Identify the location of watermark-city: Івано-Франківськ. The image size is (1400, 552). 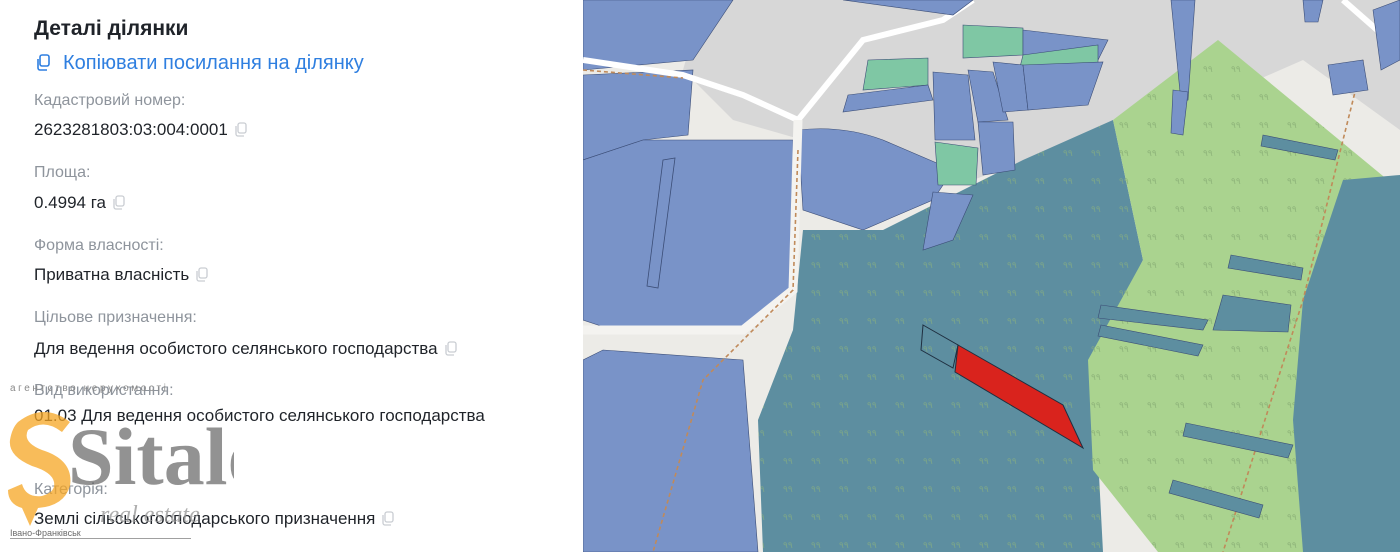
(100, 533).